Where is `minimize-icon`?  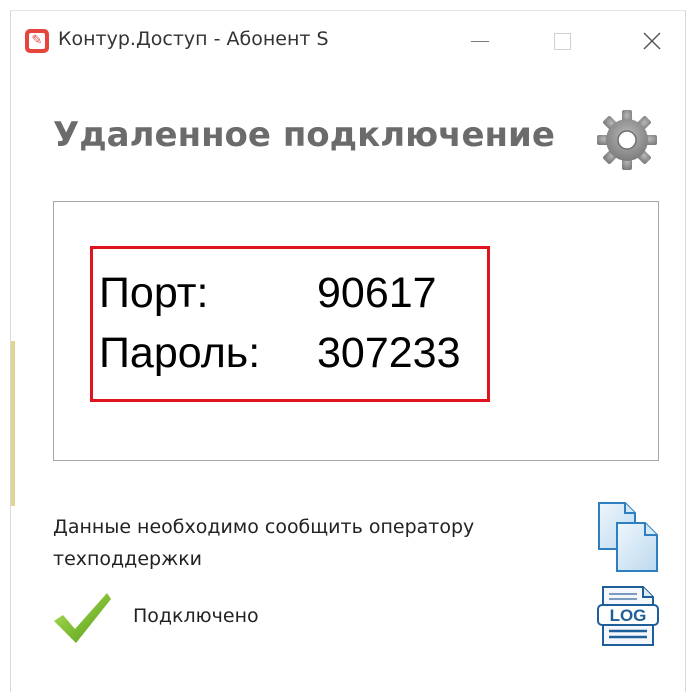 minimize-icon is located at coordinates (480, 41).